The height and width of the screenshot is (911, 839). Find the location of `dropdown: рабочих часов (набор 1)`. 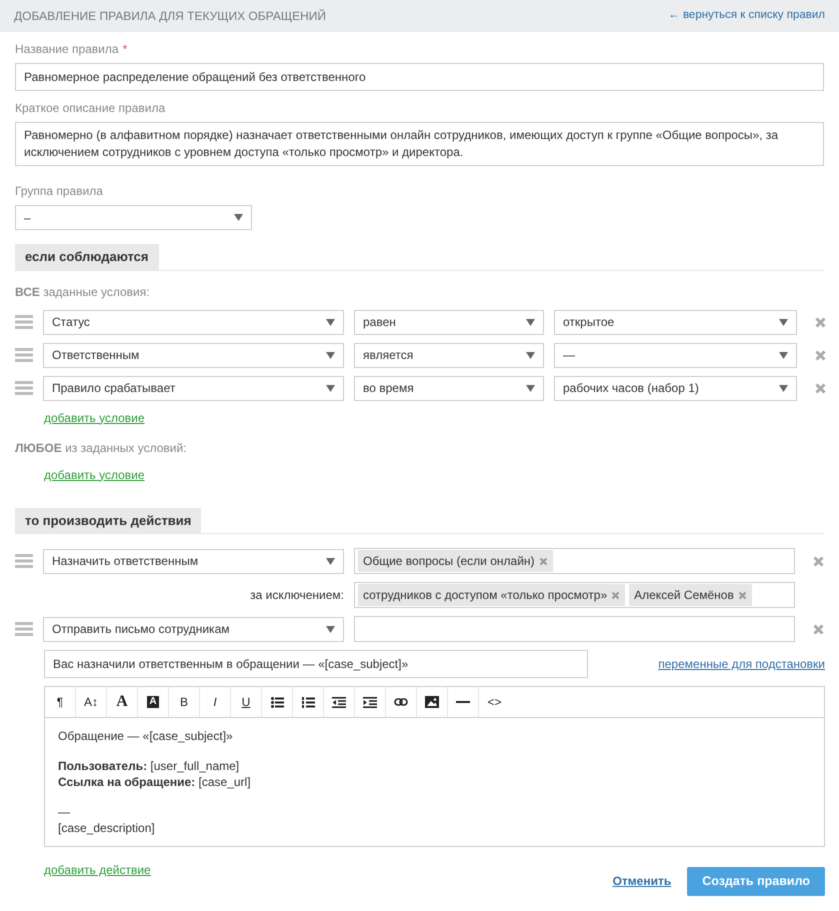

dropdown: рабочих часов (набор 1) is located at coordinates (675, 388).